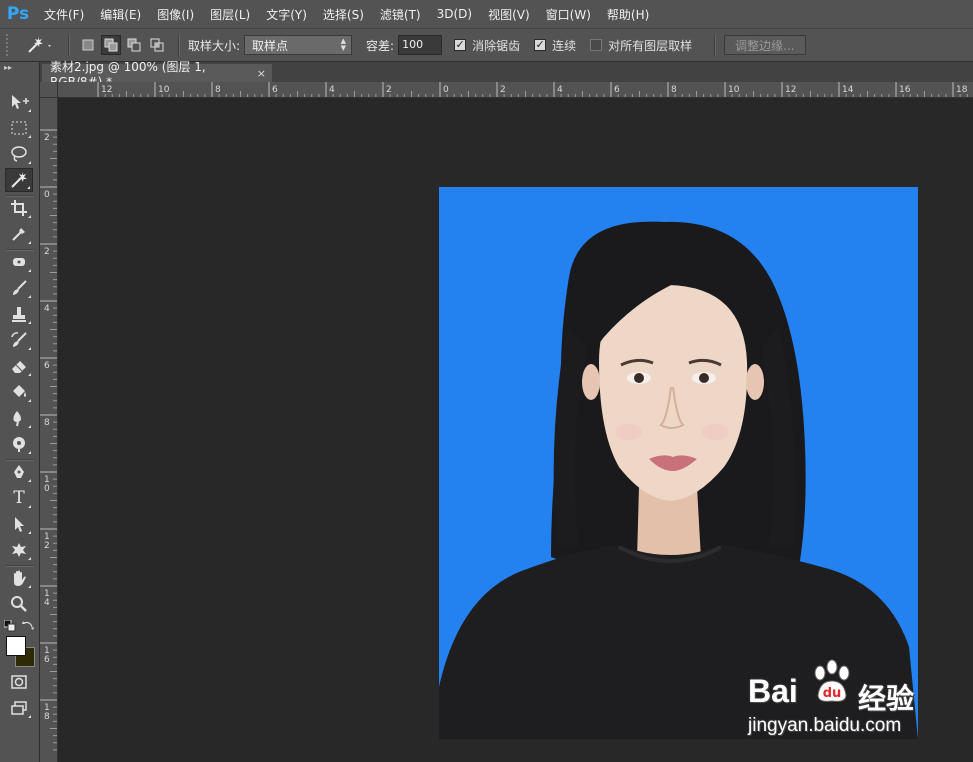 The height and width of the screenshot is (762, 973). What do you see at coordinates (19, 288) in the screenshot?
I see `brush-tool` at bounding box center [19, 288].